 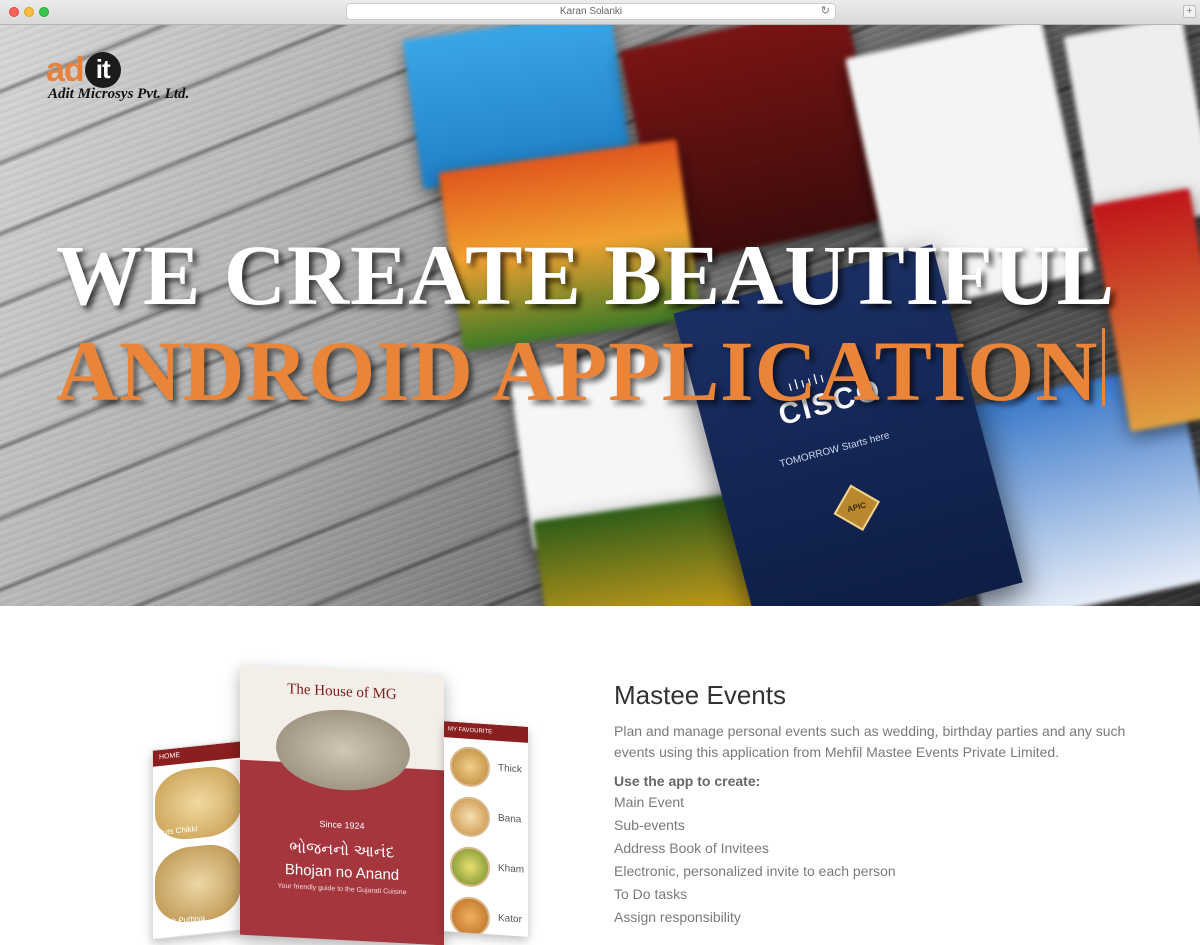 What do you see at coordinates (1189, 11) in the screenshot?
I see `new-tab-button: +` at bounding box center [1189, 11].